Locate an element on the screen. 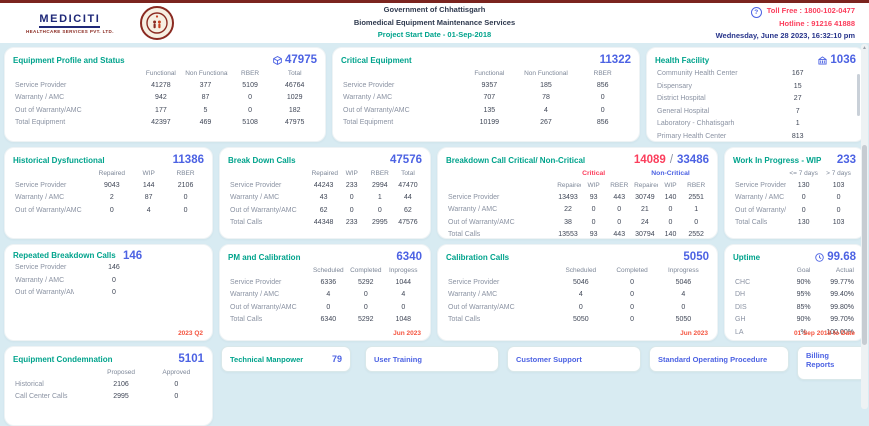  page-scrollbar: ▲ is located at coordinates (864, 226).